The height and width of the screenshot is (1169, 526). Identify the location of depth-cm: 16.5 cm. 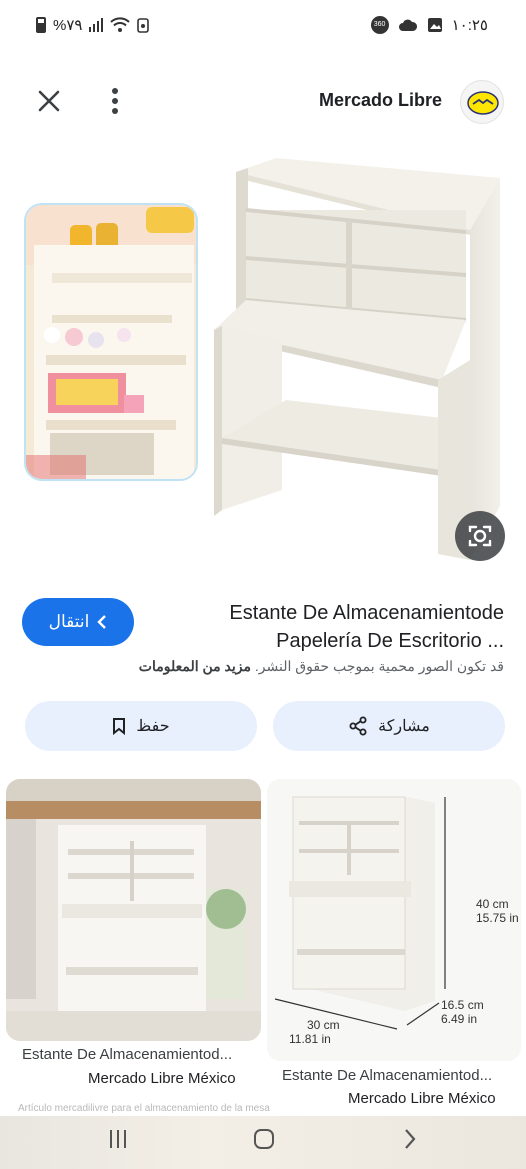
(462, 1005).